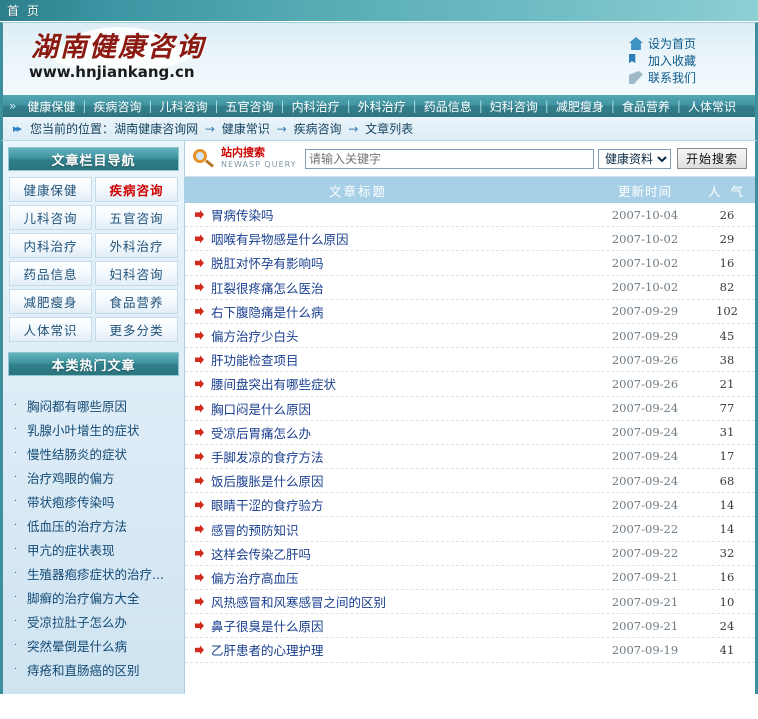 The height and width of the screenshot is (719, 758). Describe the element at coordinates (388, 335) in the screenshot. I see `article-title-link: 偏方治疗少白头` at that location.